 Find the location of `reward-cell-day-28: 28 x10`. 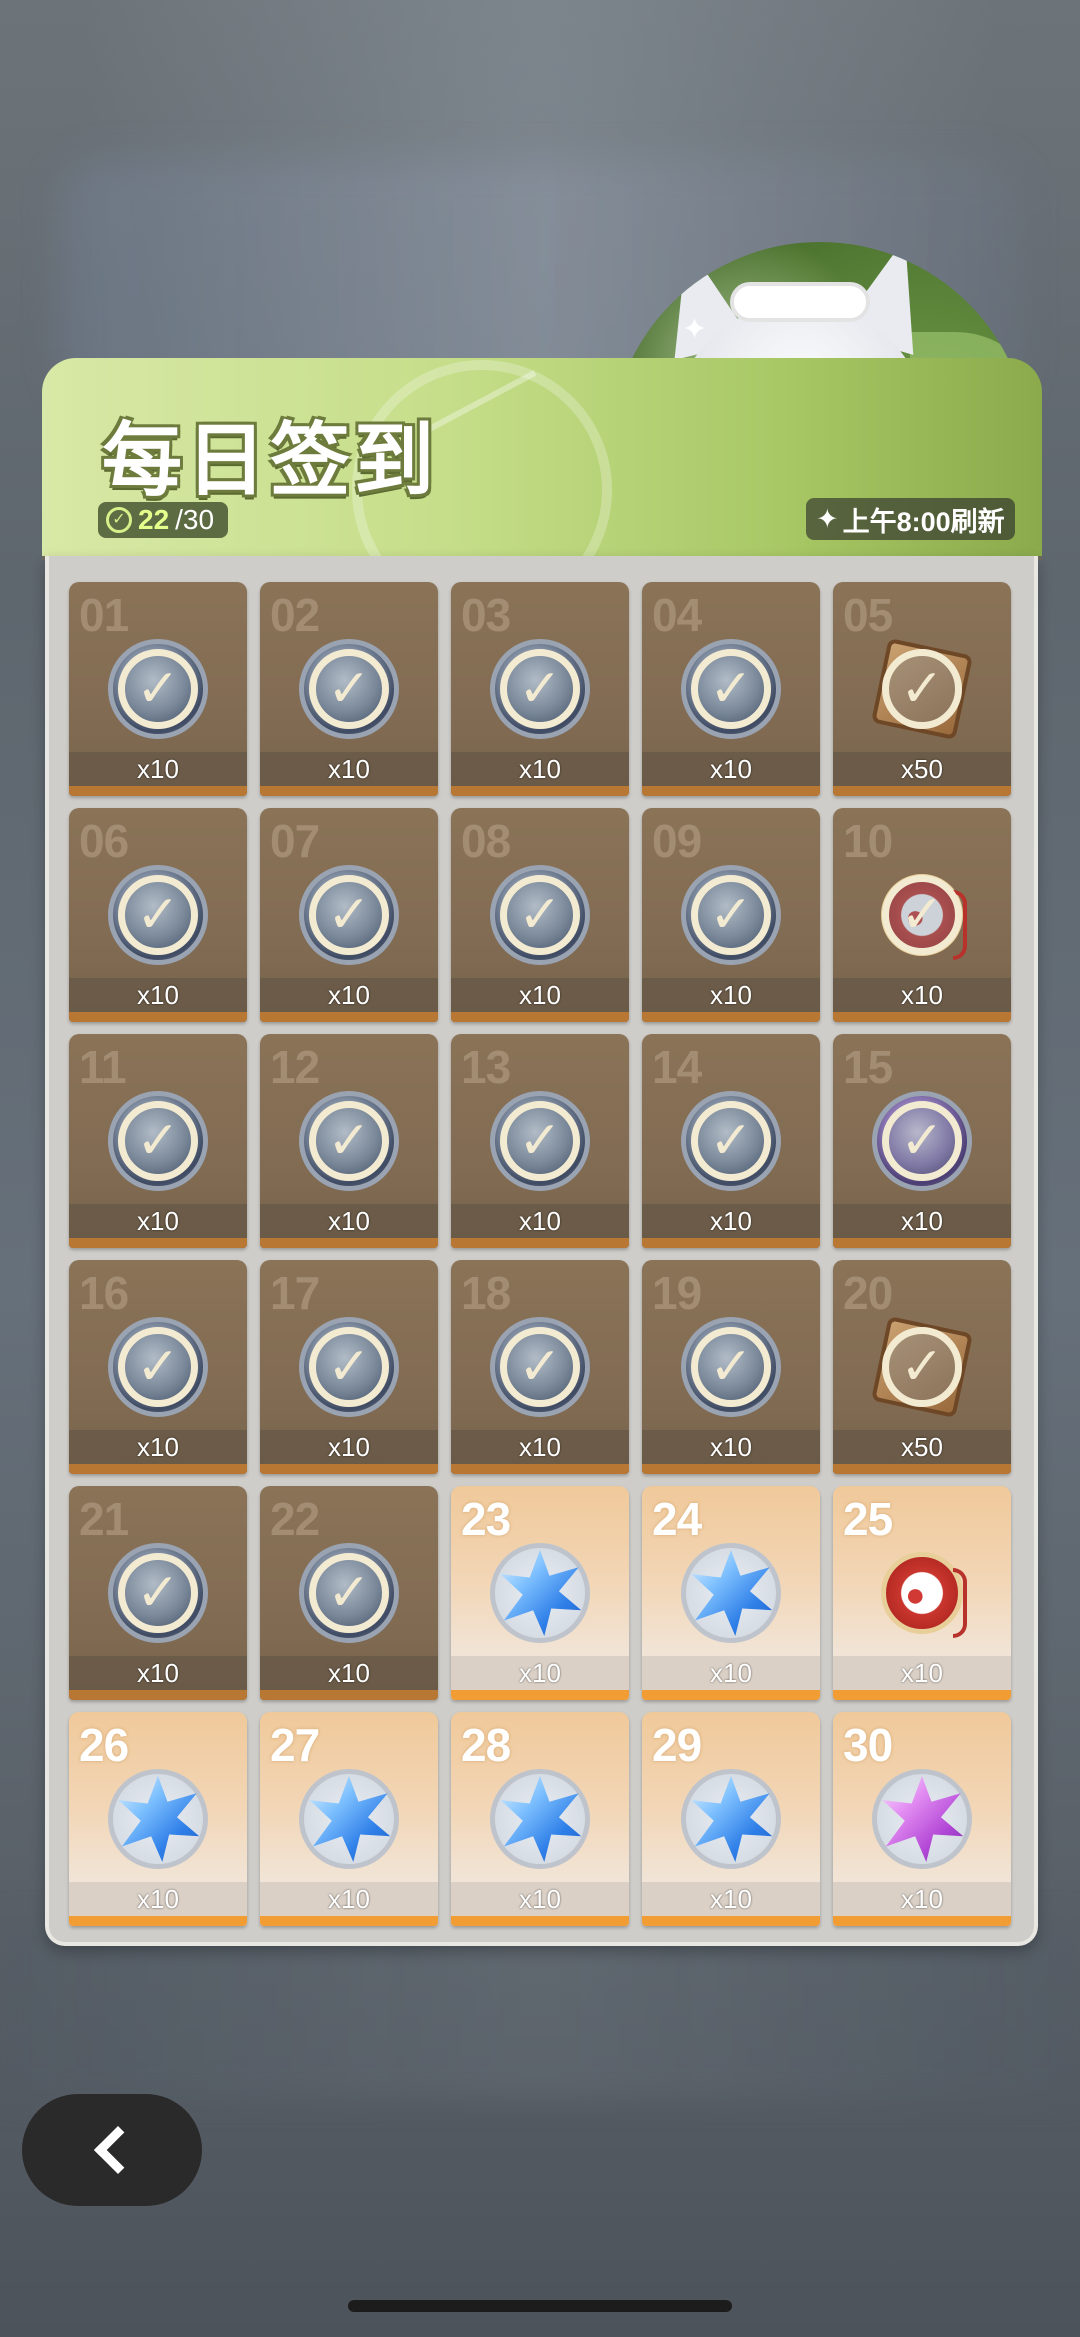

reward-cell-day-28: 28 x10 is located at coordinates (540, 1819).